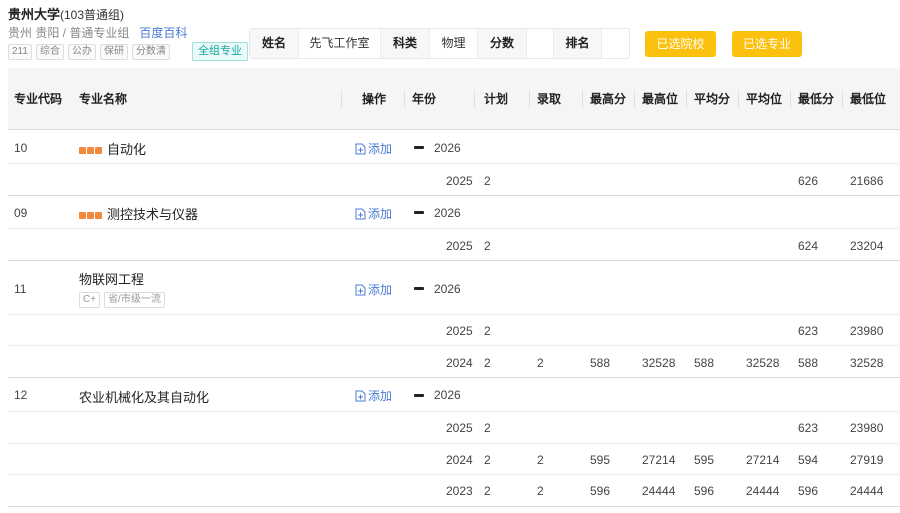  What do you see at coordinates (867, 181) in the screenshot?
I see `history-min-rank: 21686` at bounding box center [867, 181].